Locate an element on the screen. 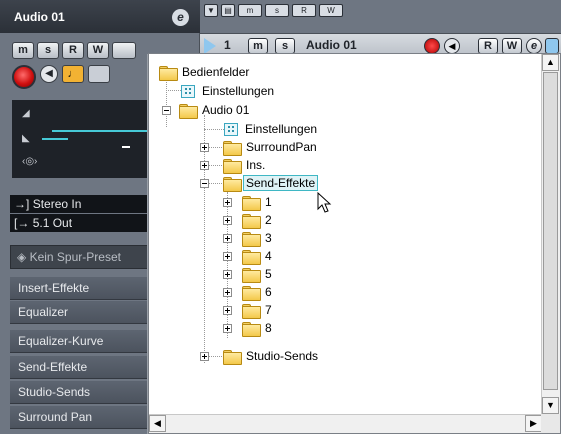  scroll-down-icon: ▼ is located at coordinates (550, 405).